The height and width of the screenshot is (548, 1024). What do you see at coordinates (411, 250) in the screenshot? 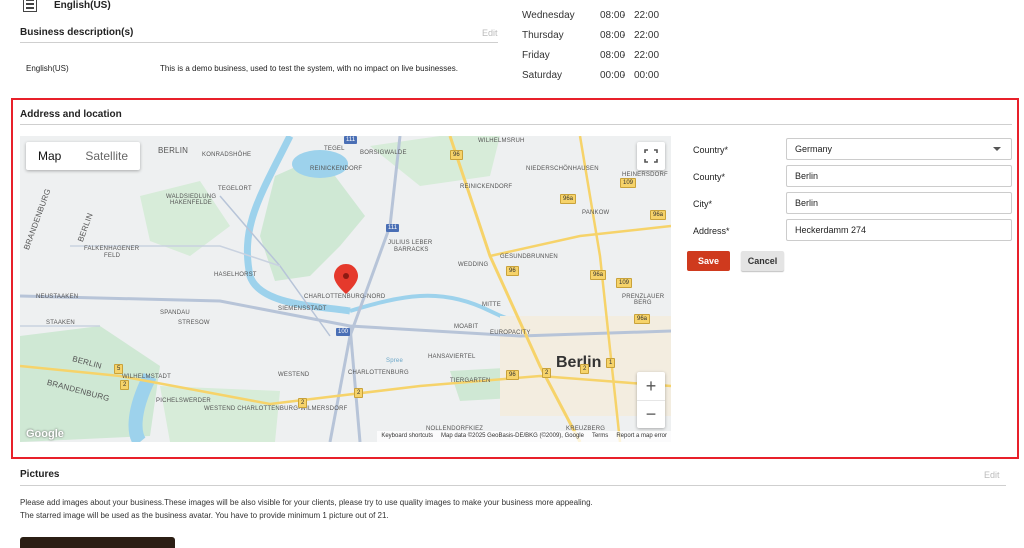
I see `map-label: BARRACKS` at bounding box center [411, 250].